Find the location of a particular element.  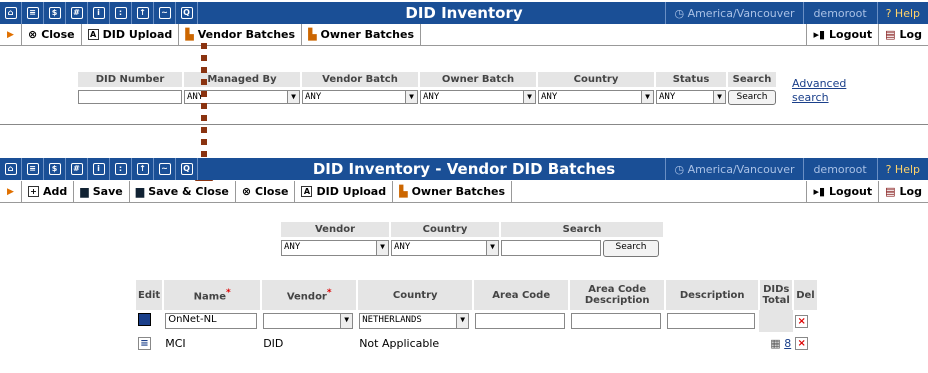

advanced-search-link: Advanced search is located at coordinates (819, 91).